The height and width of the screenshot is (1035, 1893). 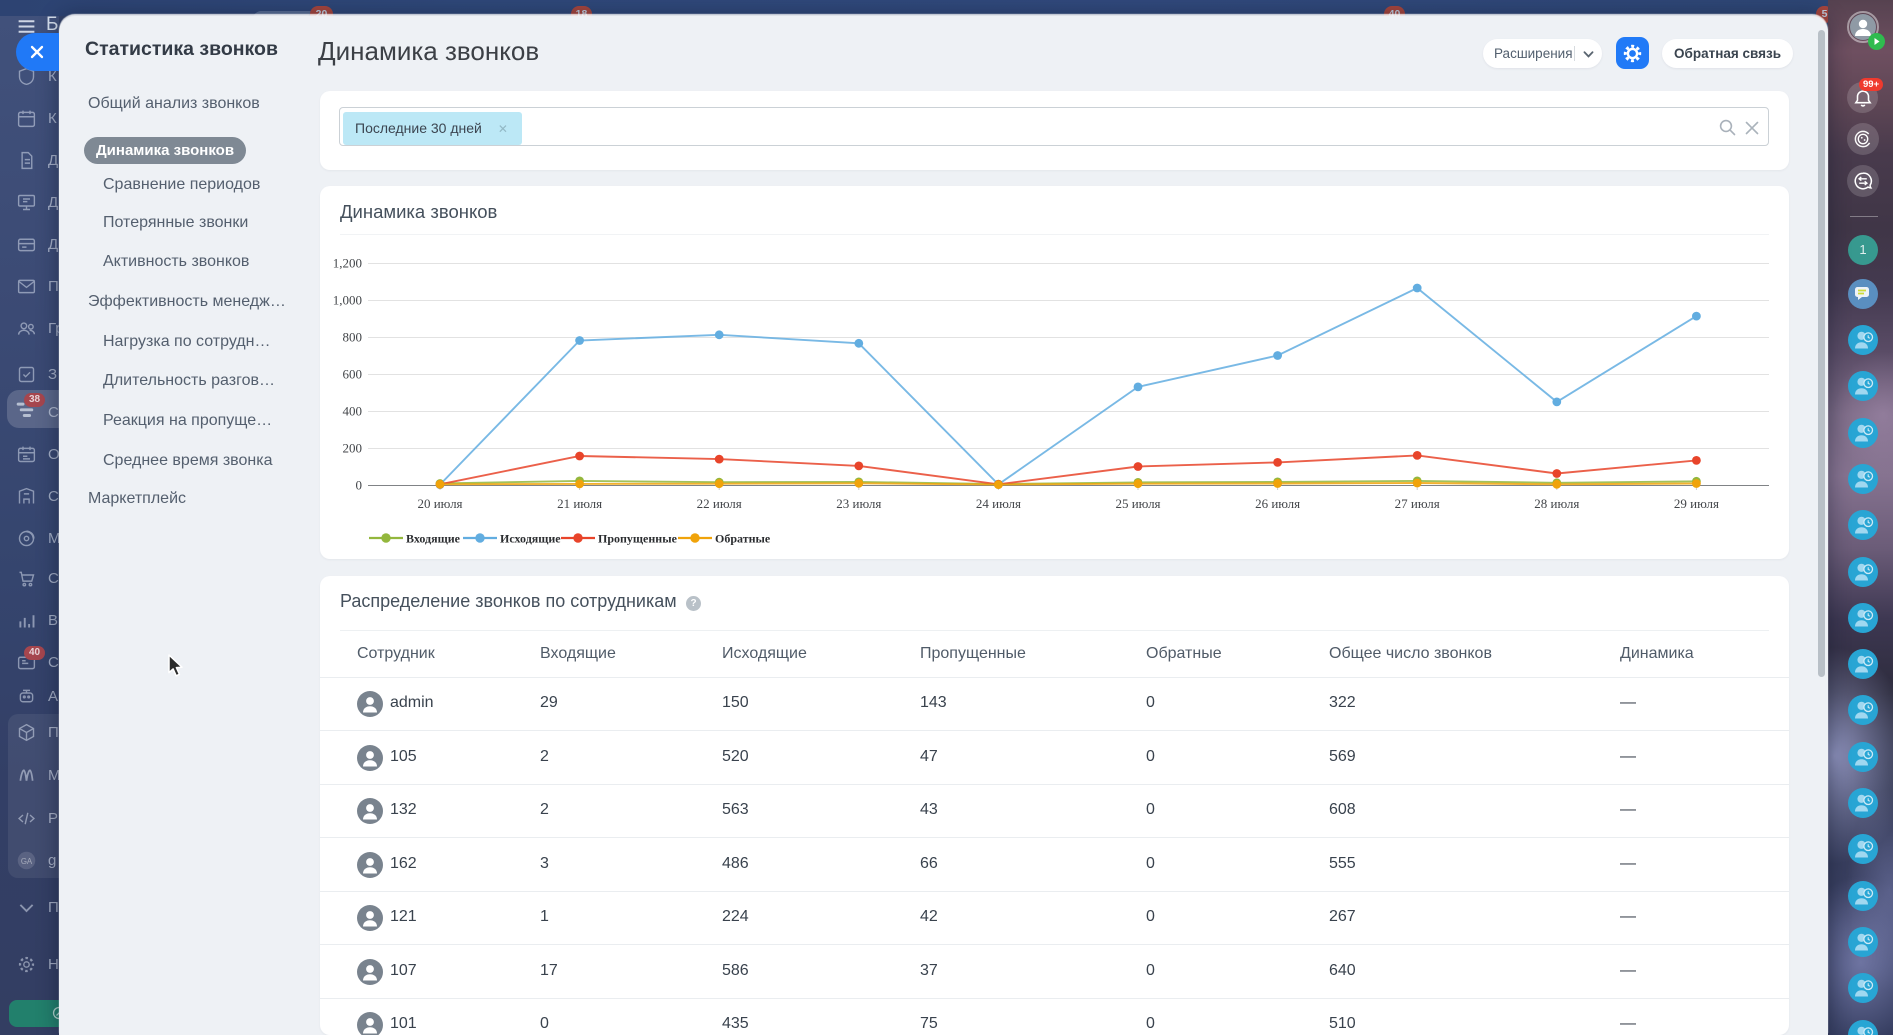 What do you see at coordinates (27, 861) in the screenshot?
I see `svg-text: GA` at bounding box center [27, 861].